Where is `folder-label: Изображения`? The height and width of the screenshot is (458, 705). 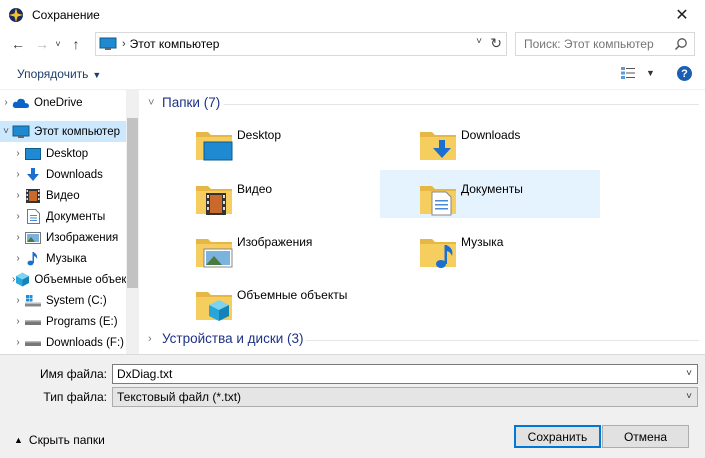 folder-label: Изображения is located at coordinates (275, 242).